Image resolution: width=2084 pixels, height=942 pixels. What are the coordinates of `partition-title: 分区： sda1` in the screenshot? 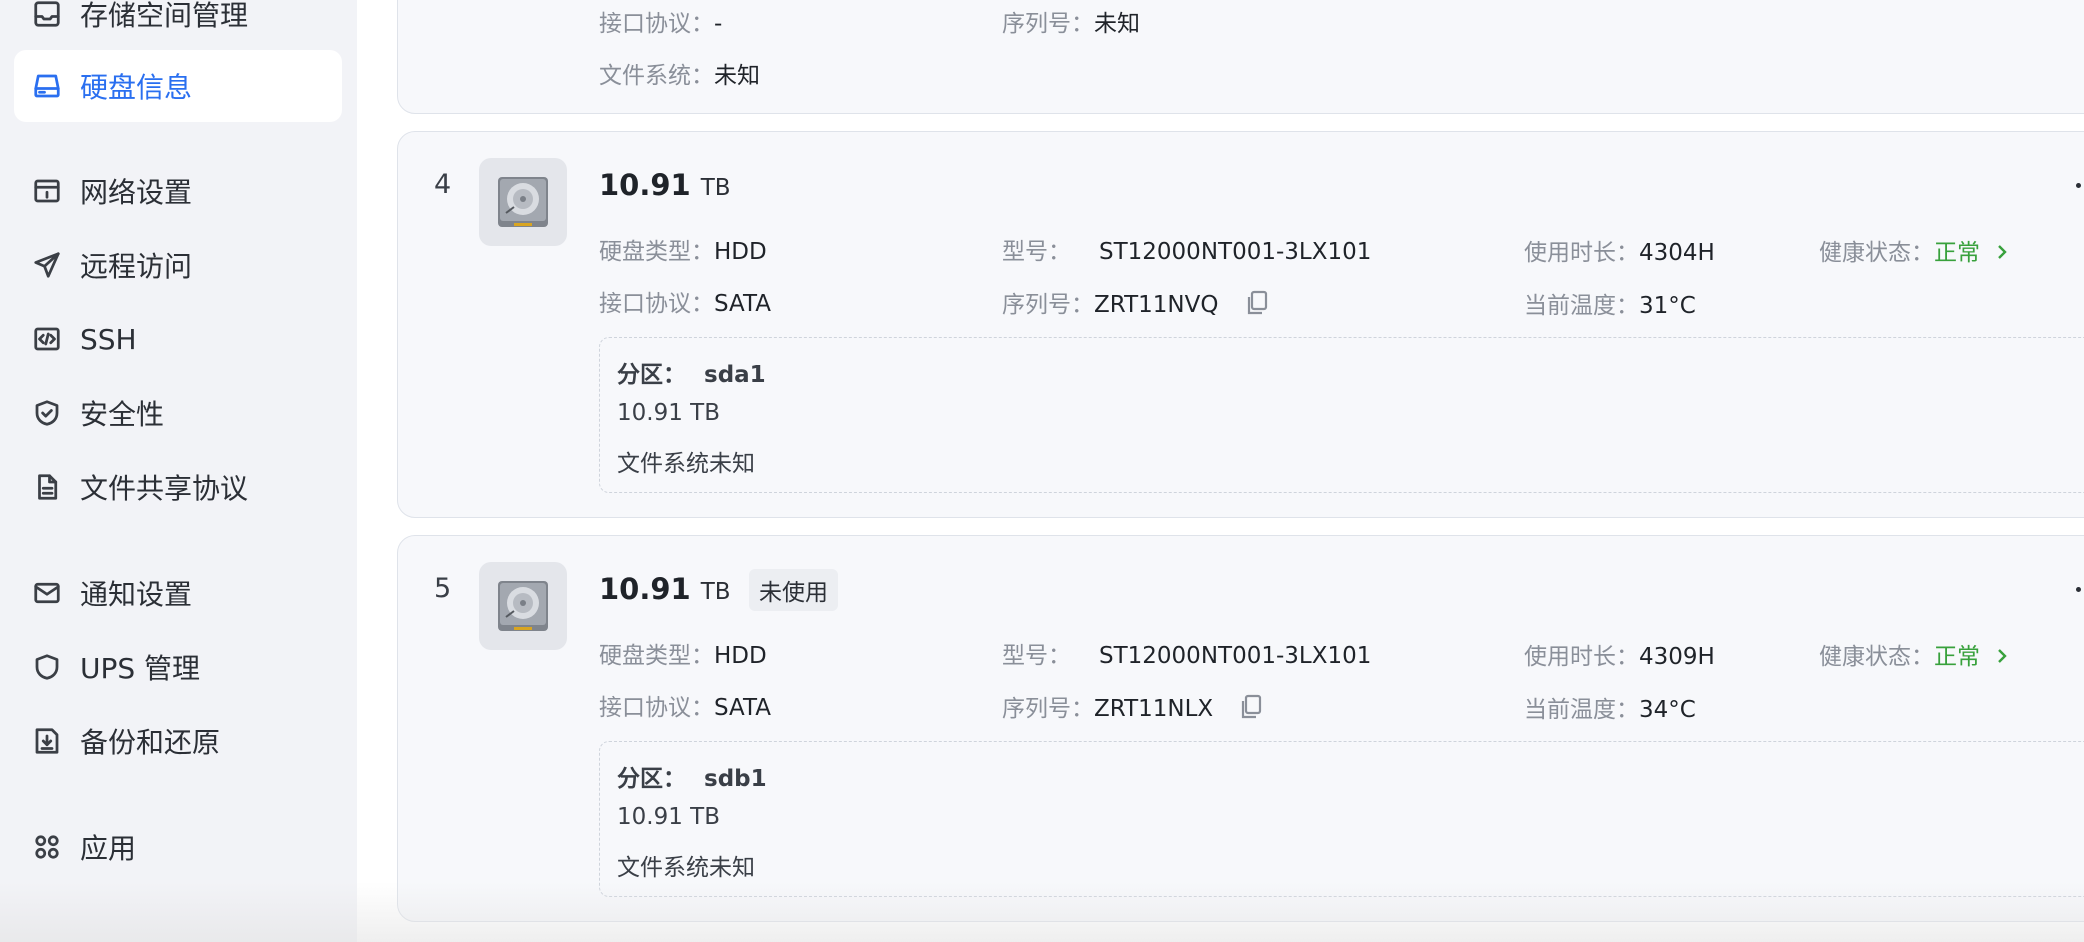 It's located at (691, 375).